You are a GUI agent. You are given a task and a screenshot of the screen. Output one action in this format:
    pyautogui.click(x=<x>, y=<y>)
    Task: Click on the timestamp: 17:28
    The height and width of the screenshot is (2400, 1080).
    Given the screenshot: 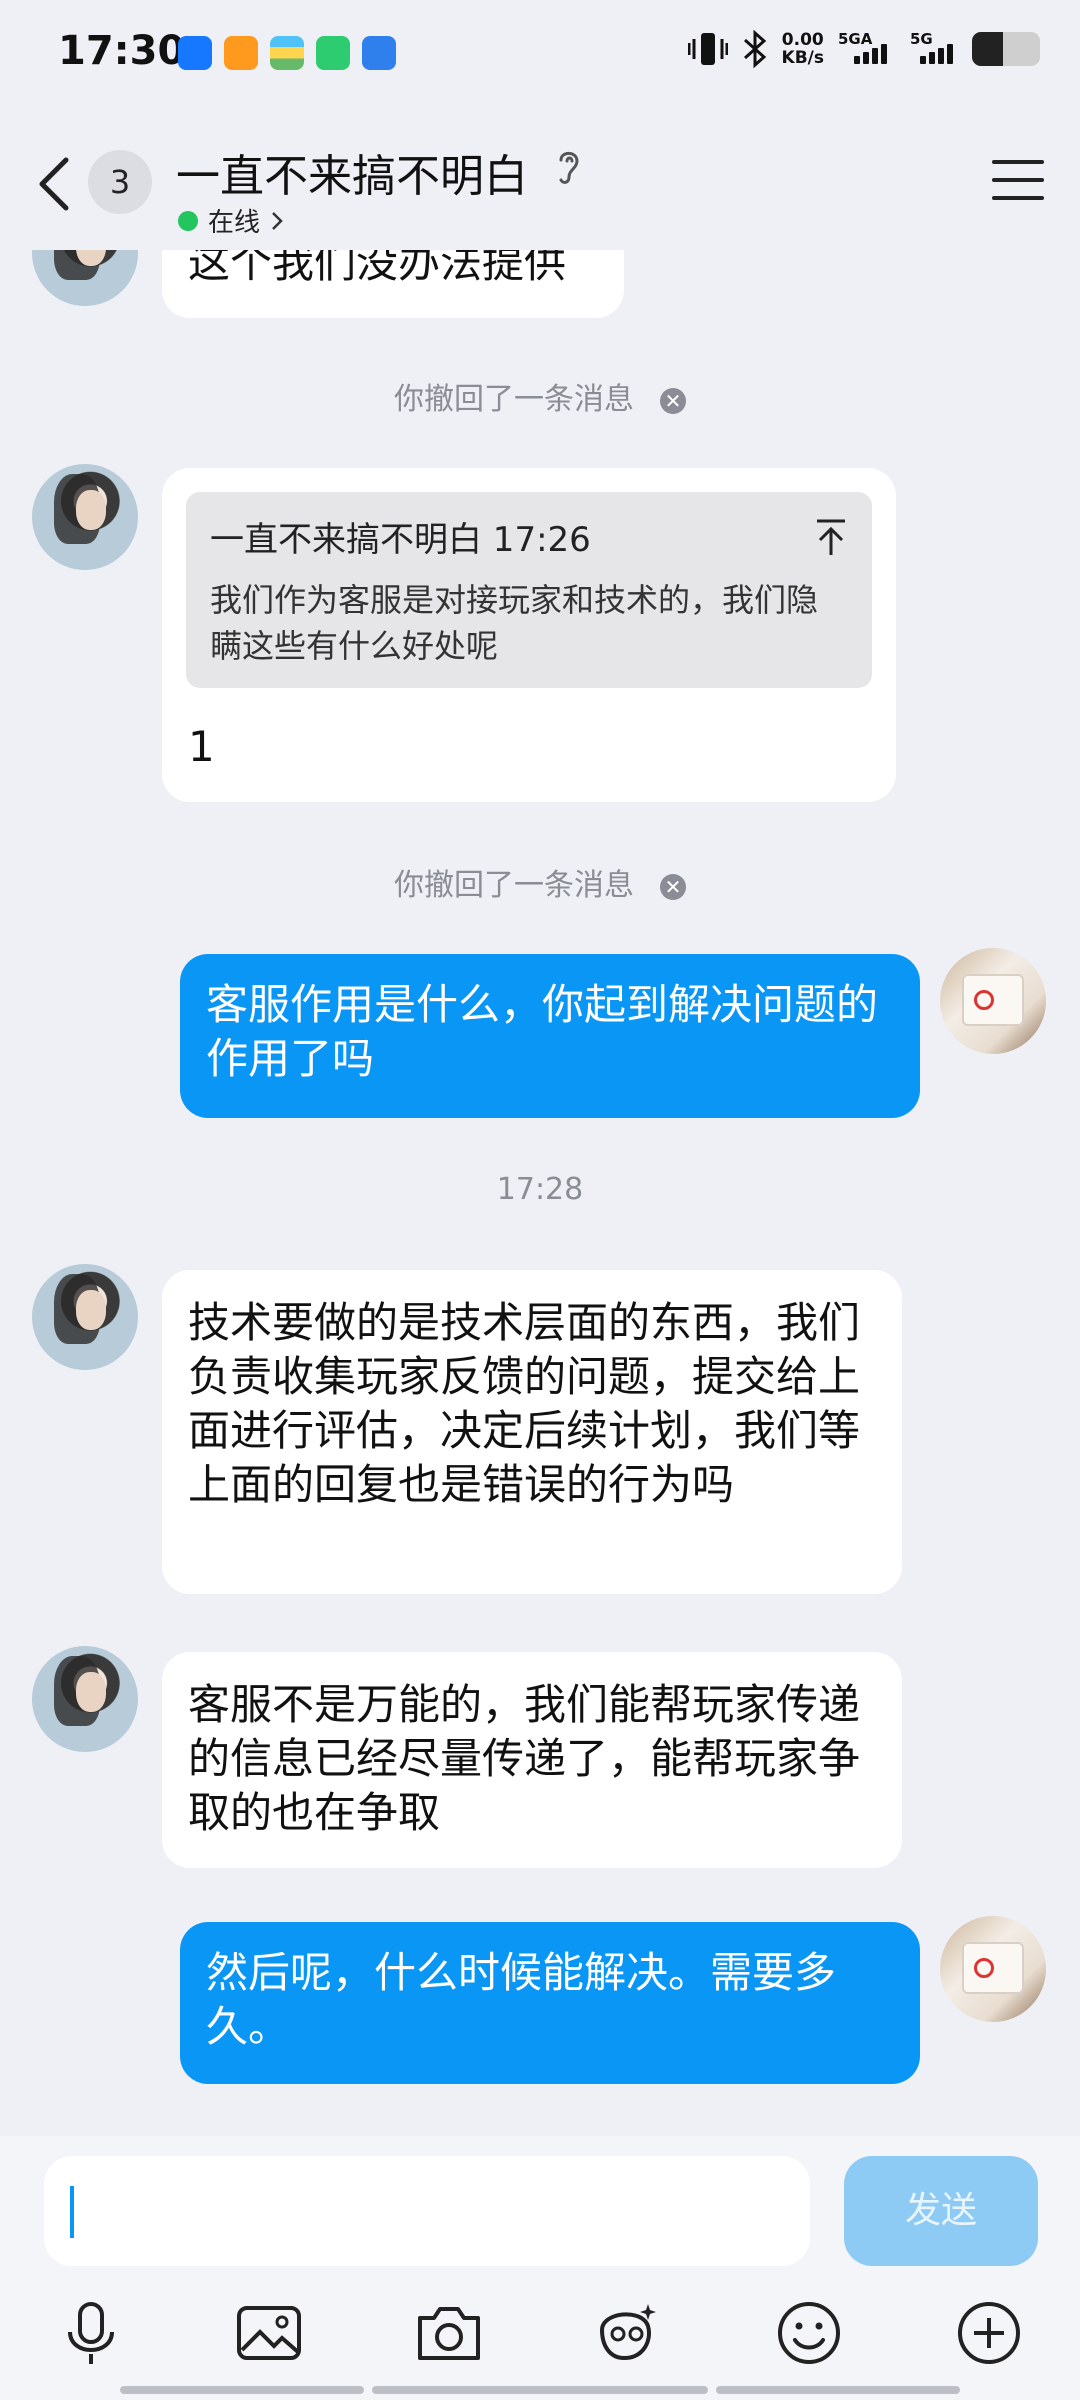 What is the action you would take?
    pyautogui.click(x=540, y=1189)
    